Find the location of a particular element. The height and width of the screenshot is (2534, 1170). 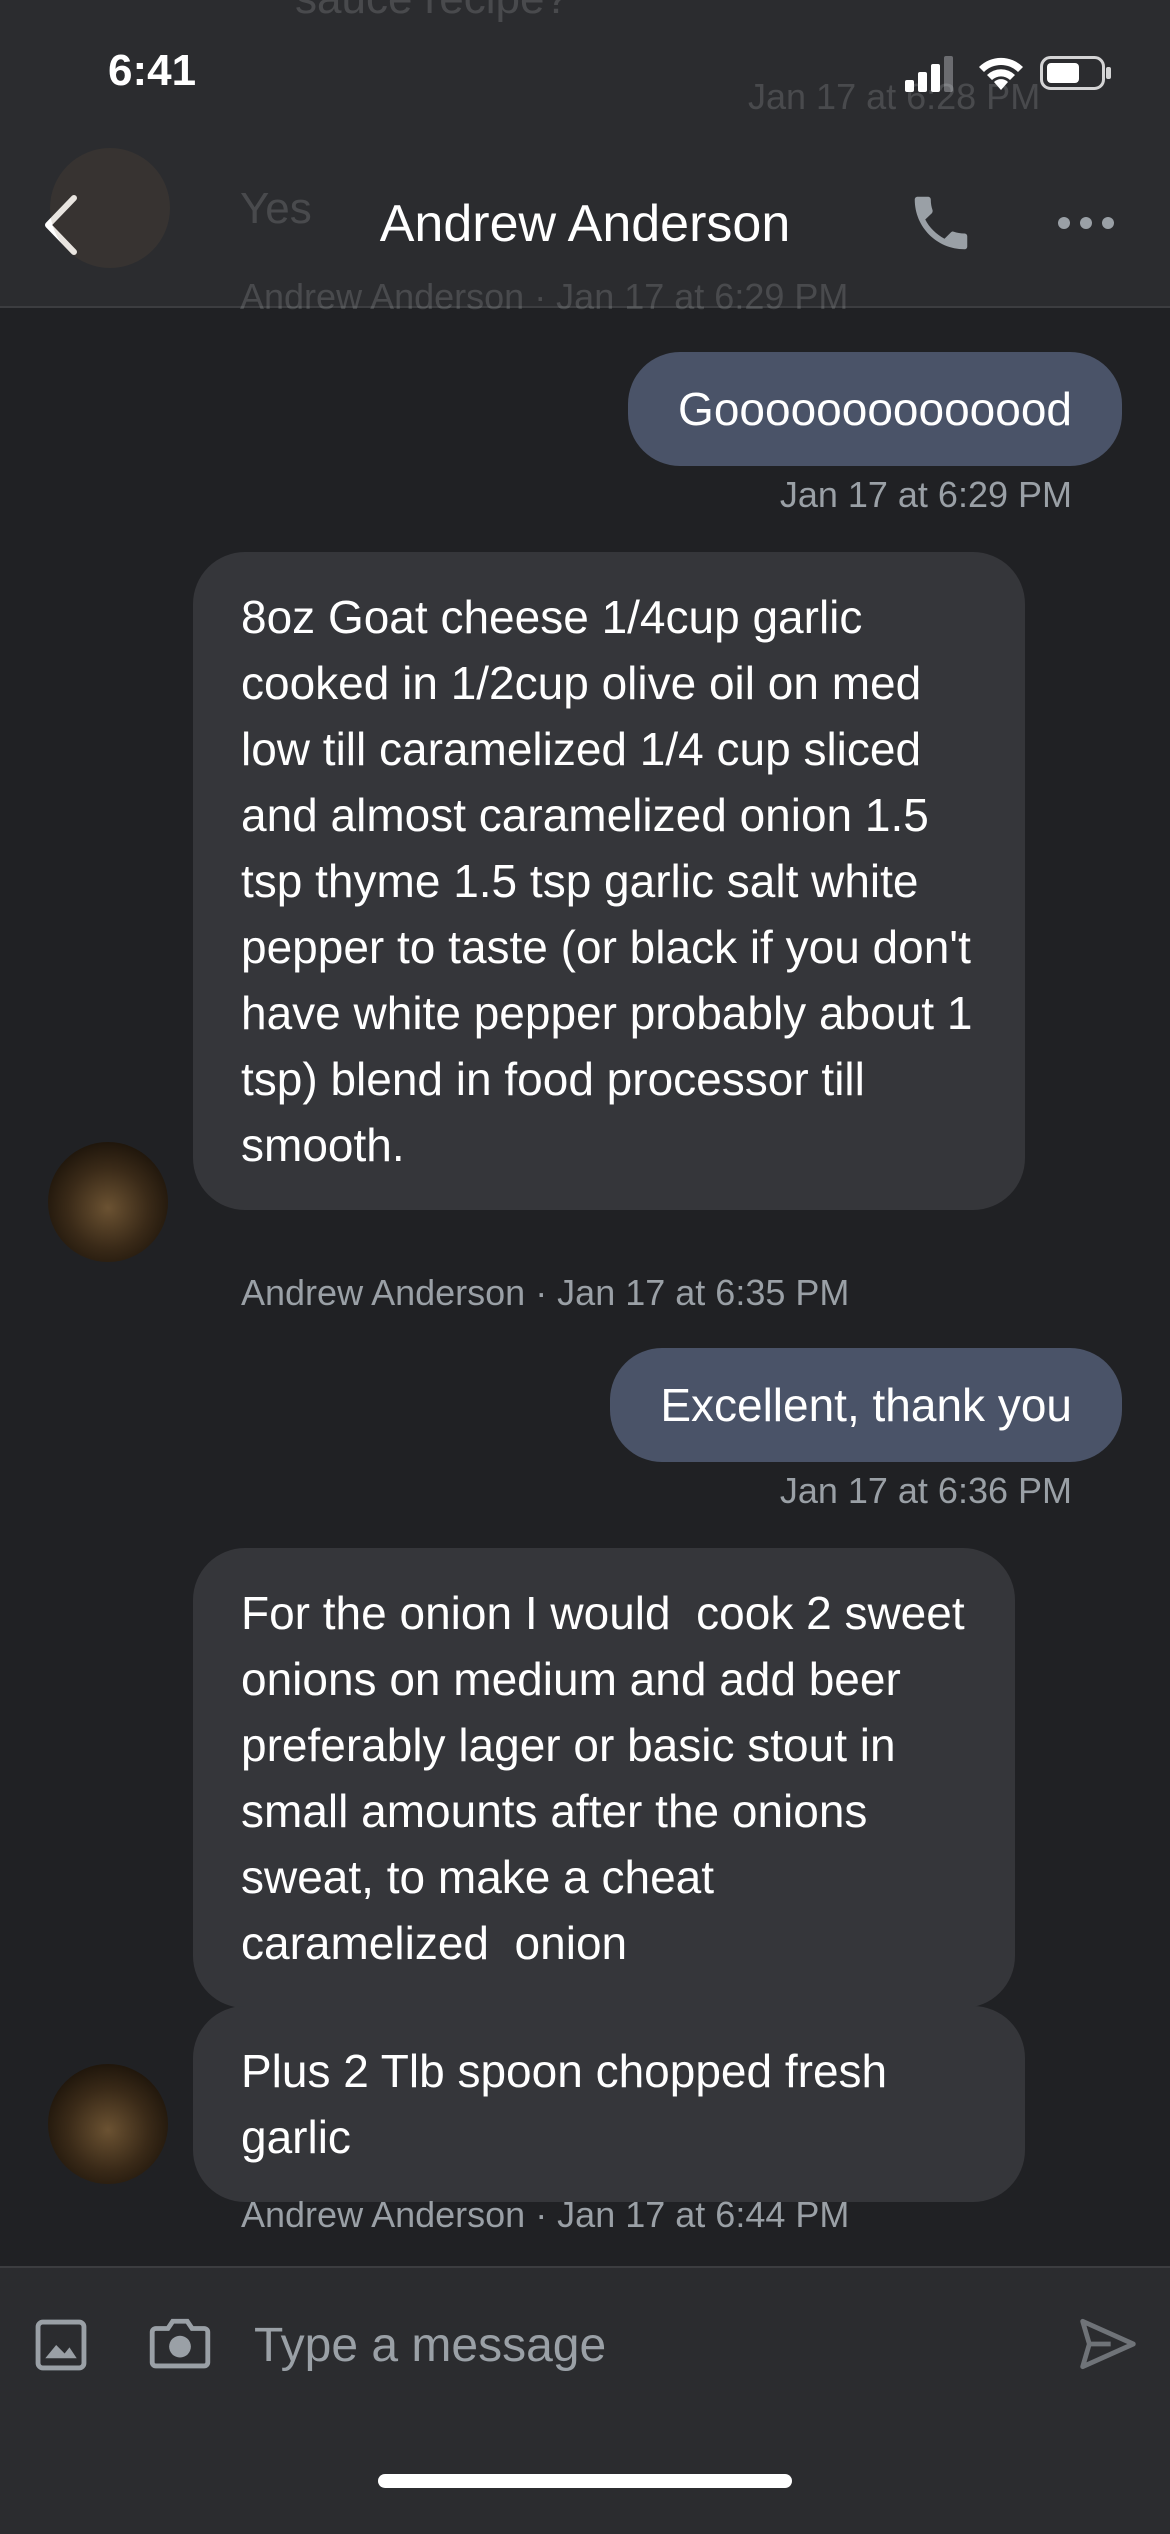

message-input is located at coordinates (644, 2345).